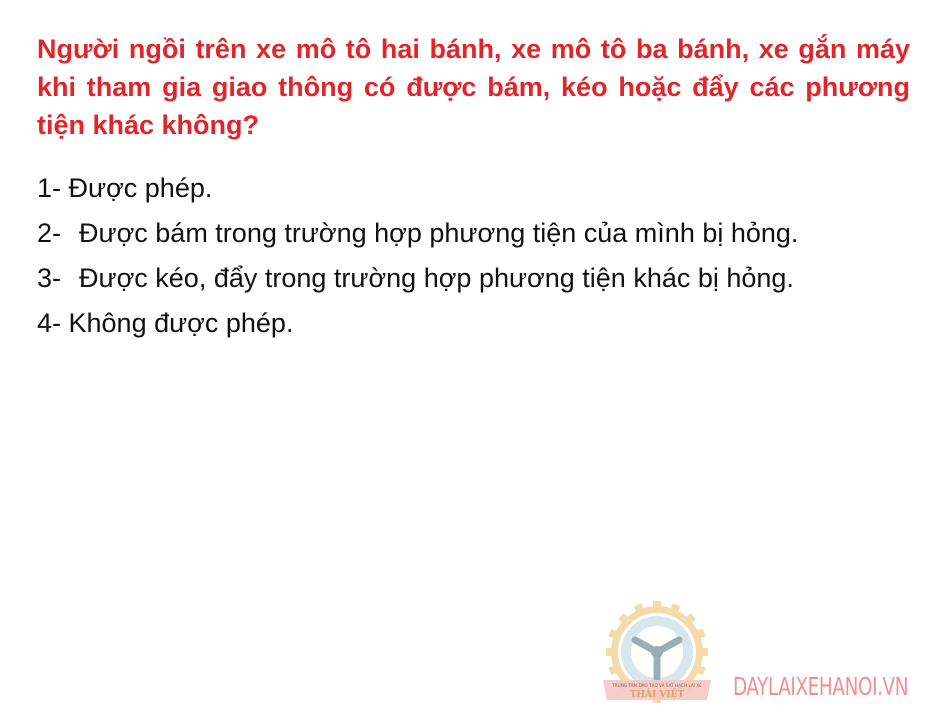 This screenshot has width=945, height=711. I want to click on answer-text: Không được phép., so click(181, 323).